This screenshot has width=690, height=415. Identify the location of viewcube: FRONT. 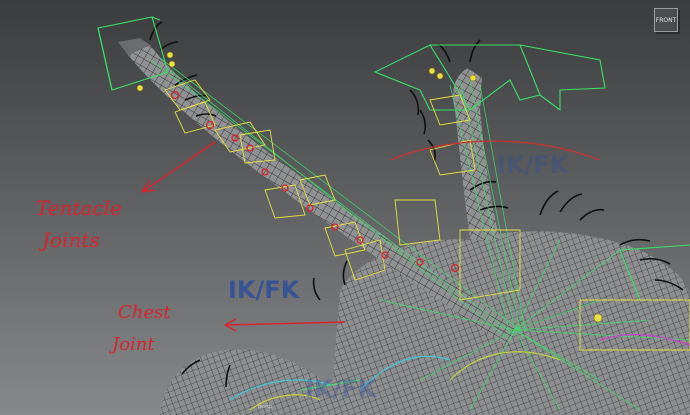
(666, 20).